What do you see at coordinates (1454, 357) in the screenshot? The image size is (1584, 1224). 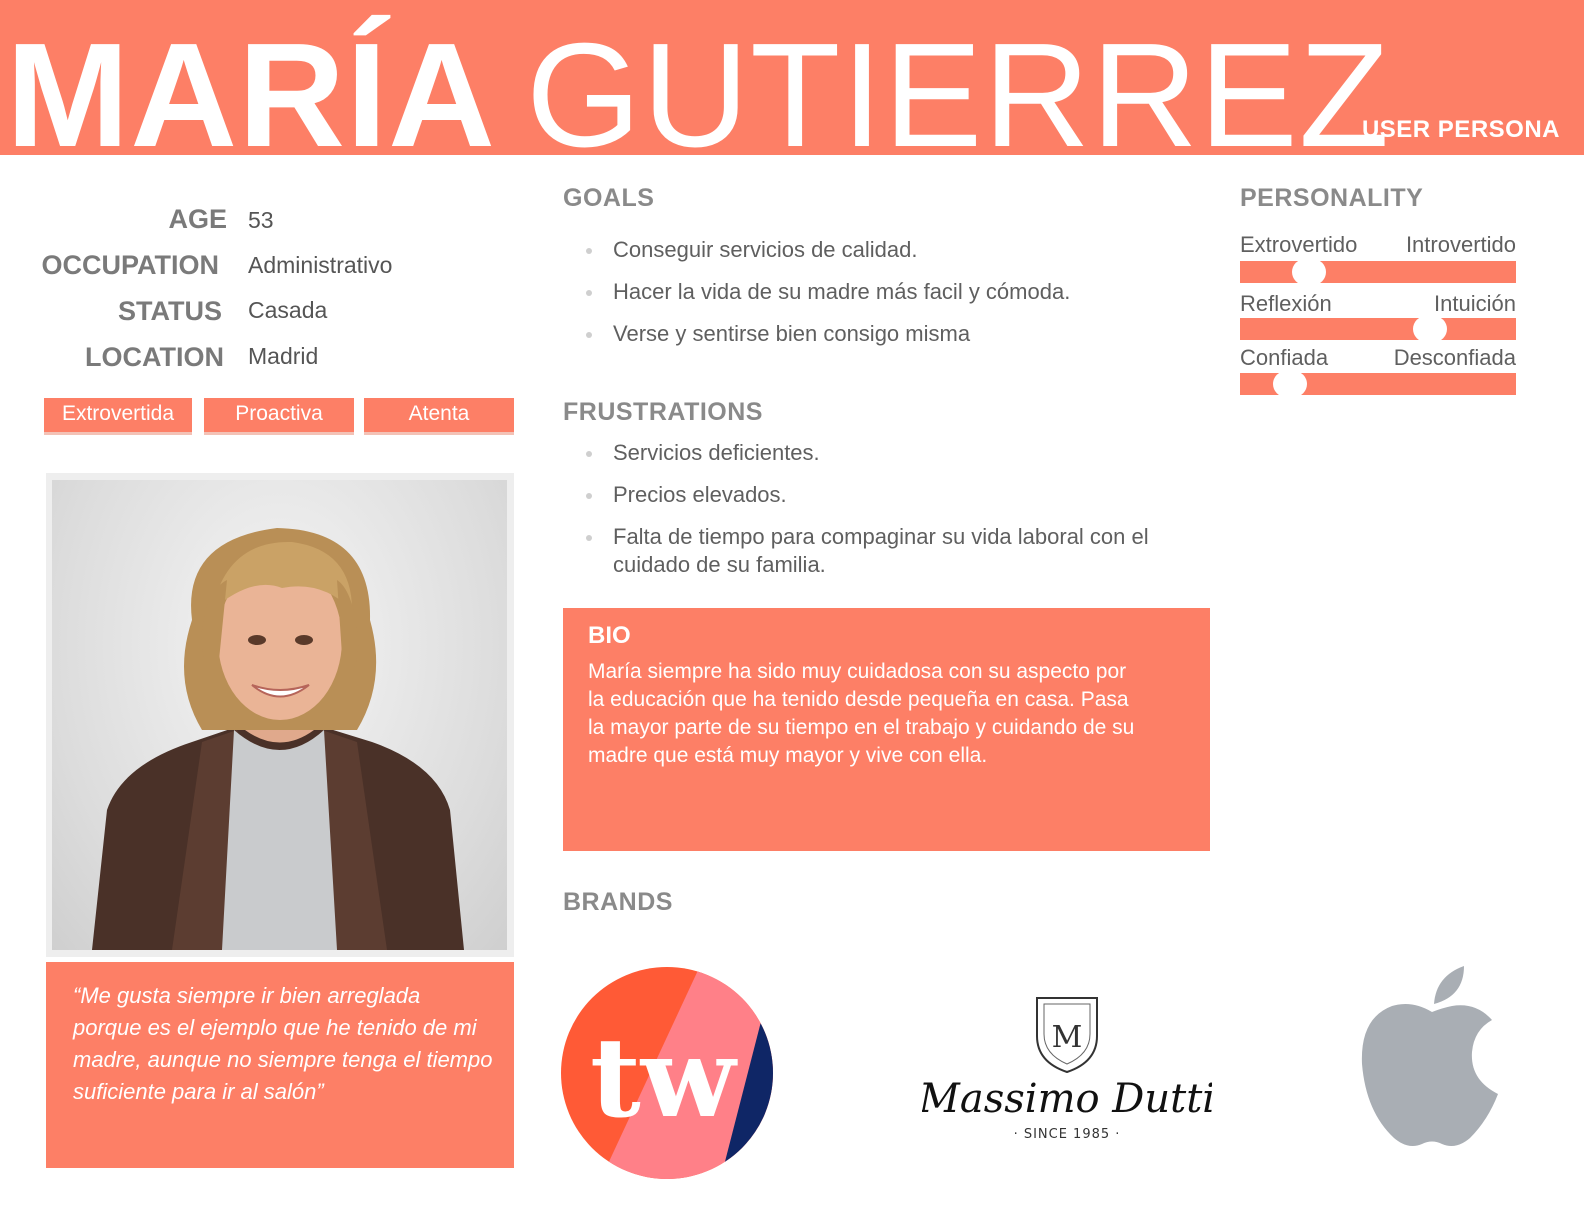 I see `scale-right-label: Desconfiada` at bounding box center [1454, 357].